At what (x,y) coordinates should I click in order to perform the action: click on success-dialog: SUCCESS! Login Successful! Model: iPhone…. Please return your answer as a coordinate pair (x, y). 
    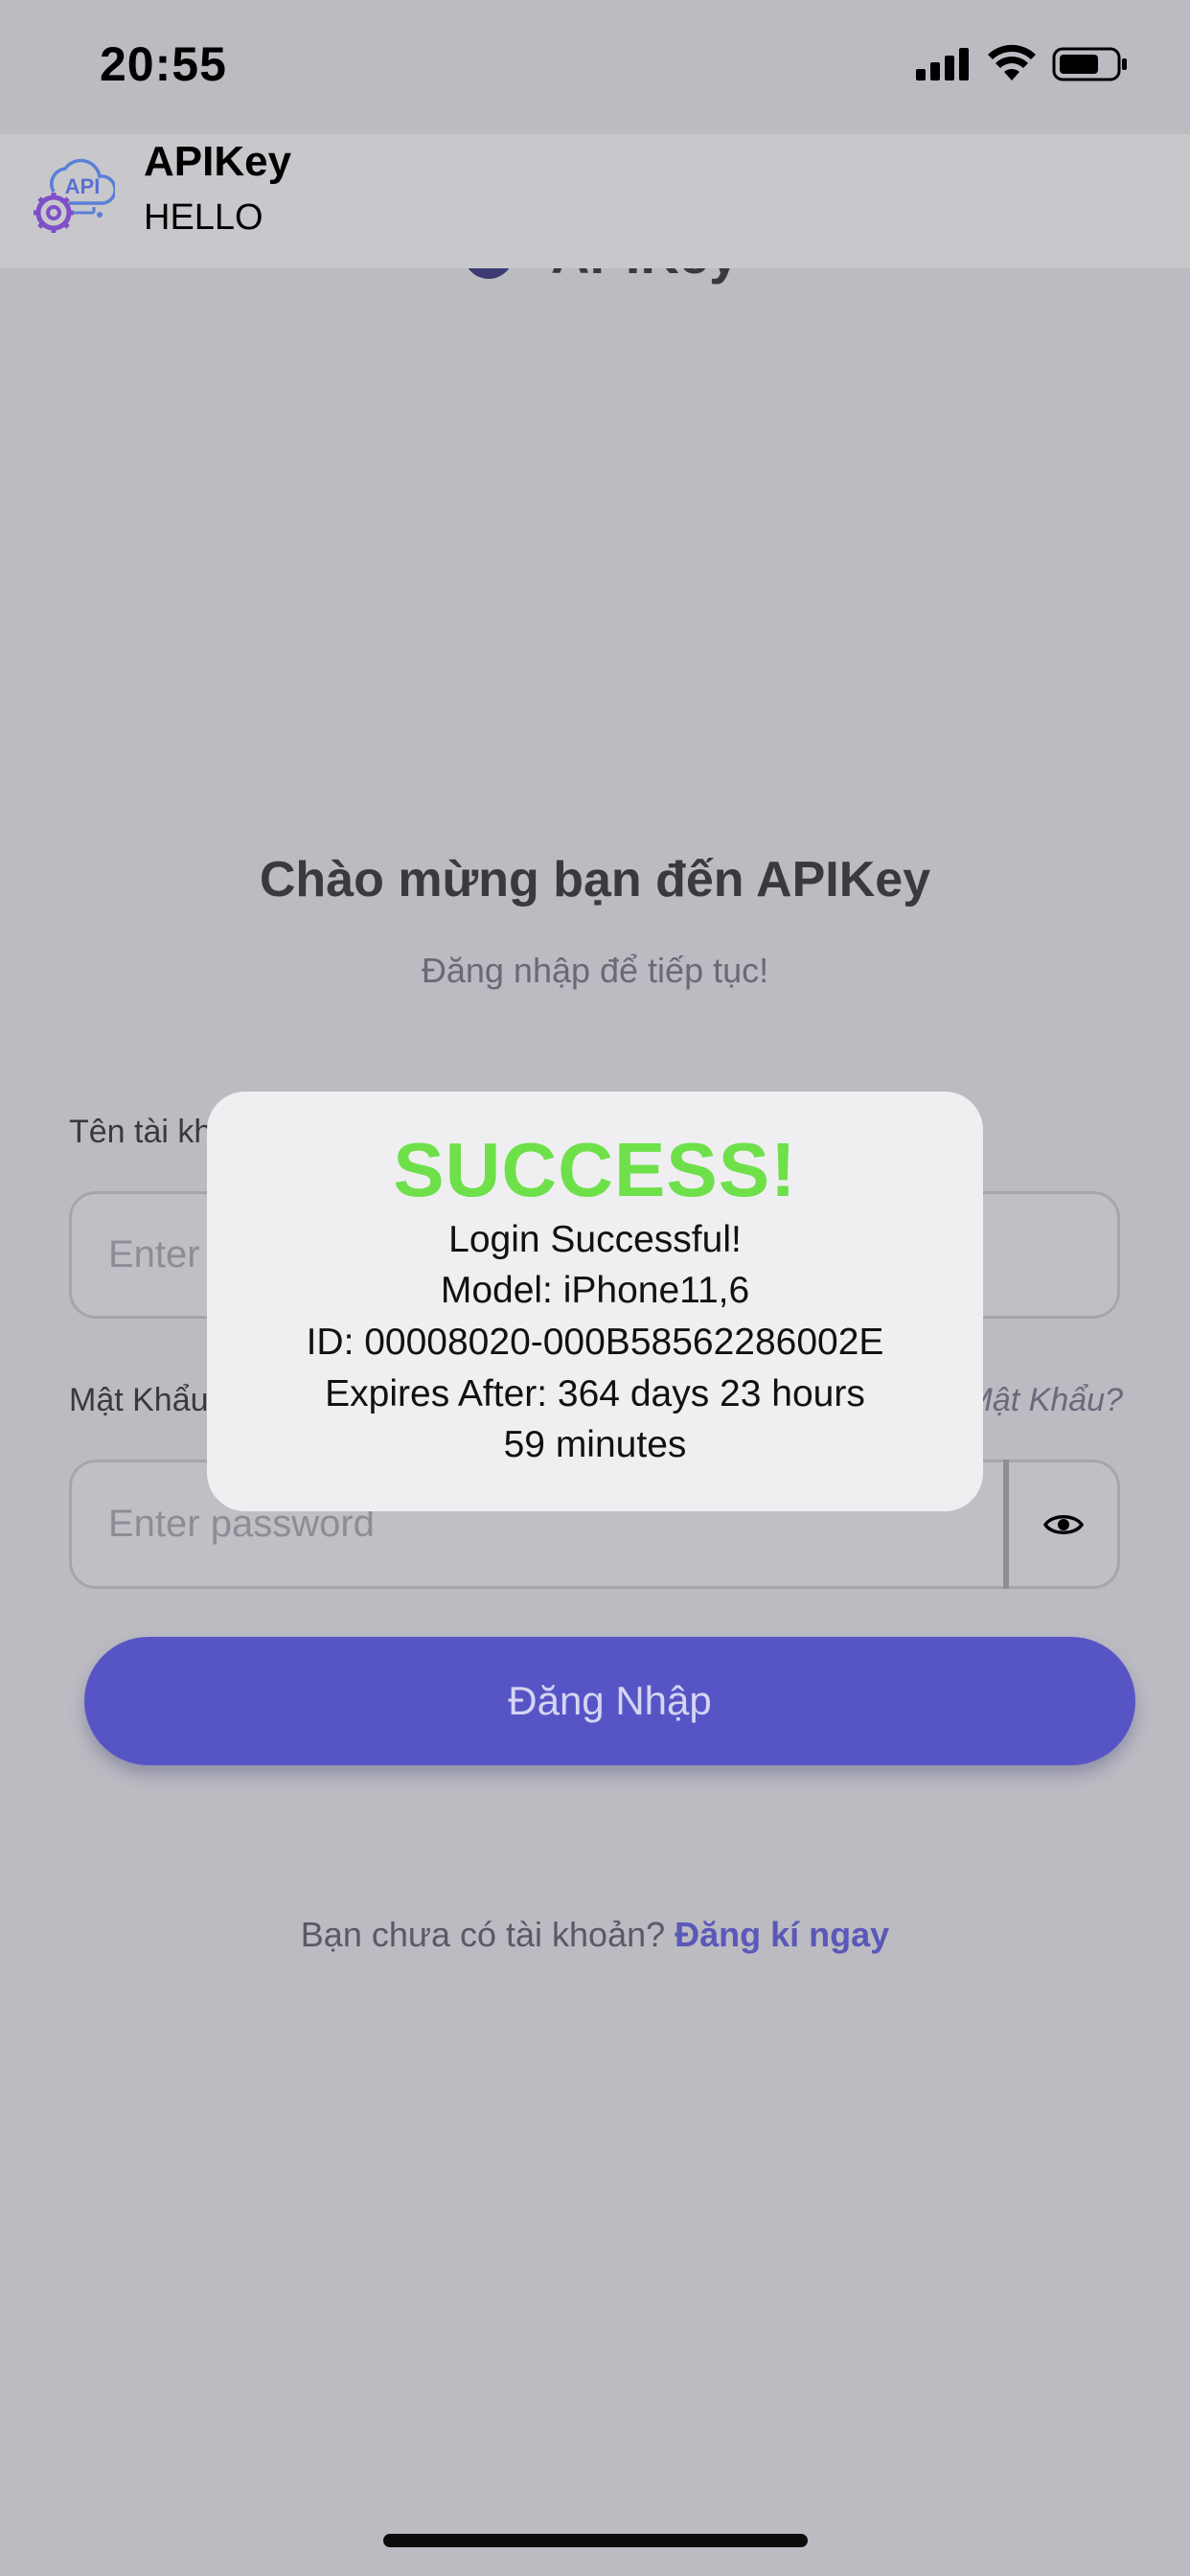
    Looking at the image, I should click on (595, 1301).